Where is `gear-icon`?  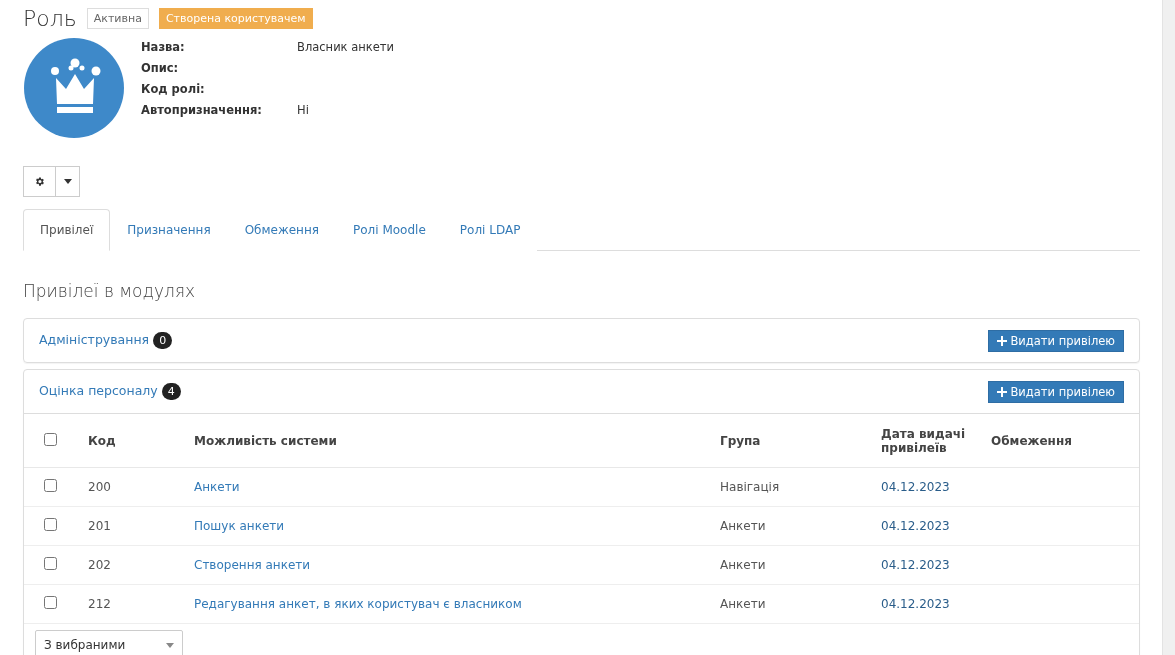 gear-icon is located at coordinates (39, 181).